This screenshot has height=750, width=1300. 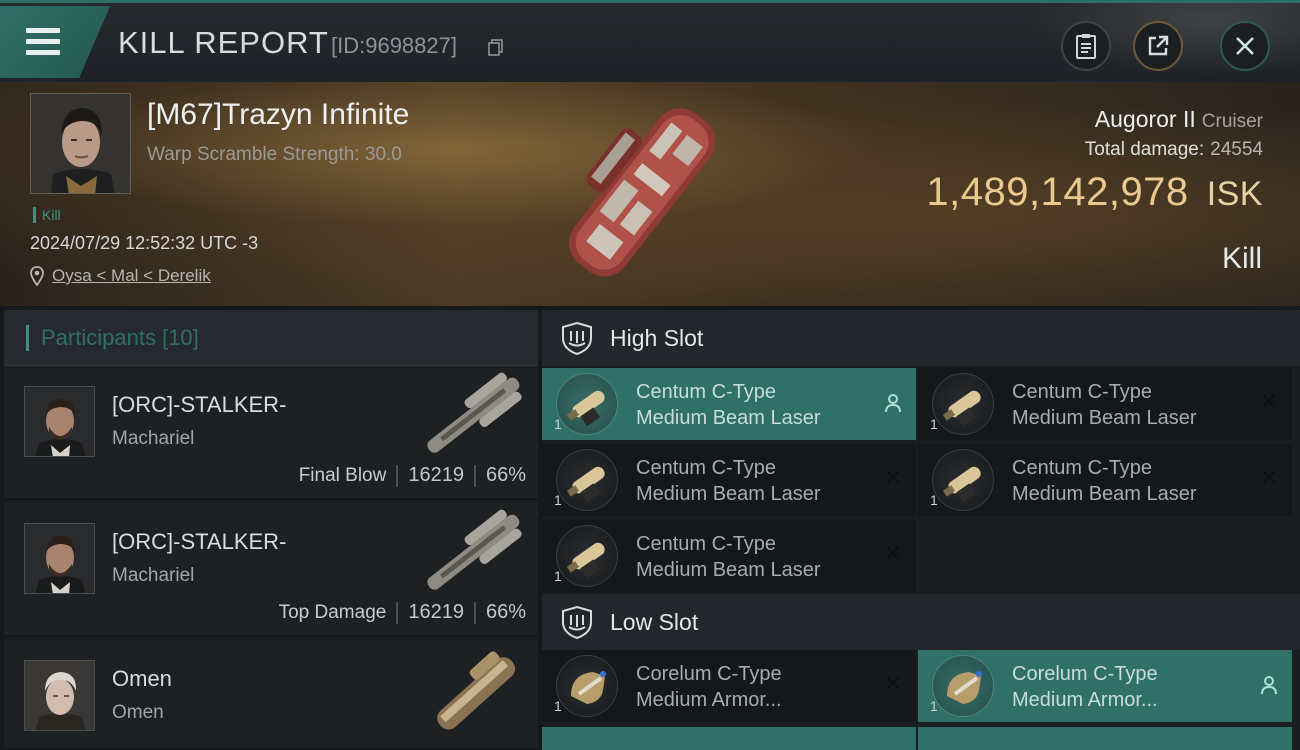 I want to click on victim-portrait, so click(x=80, y=143).